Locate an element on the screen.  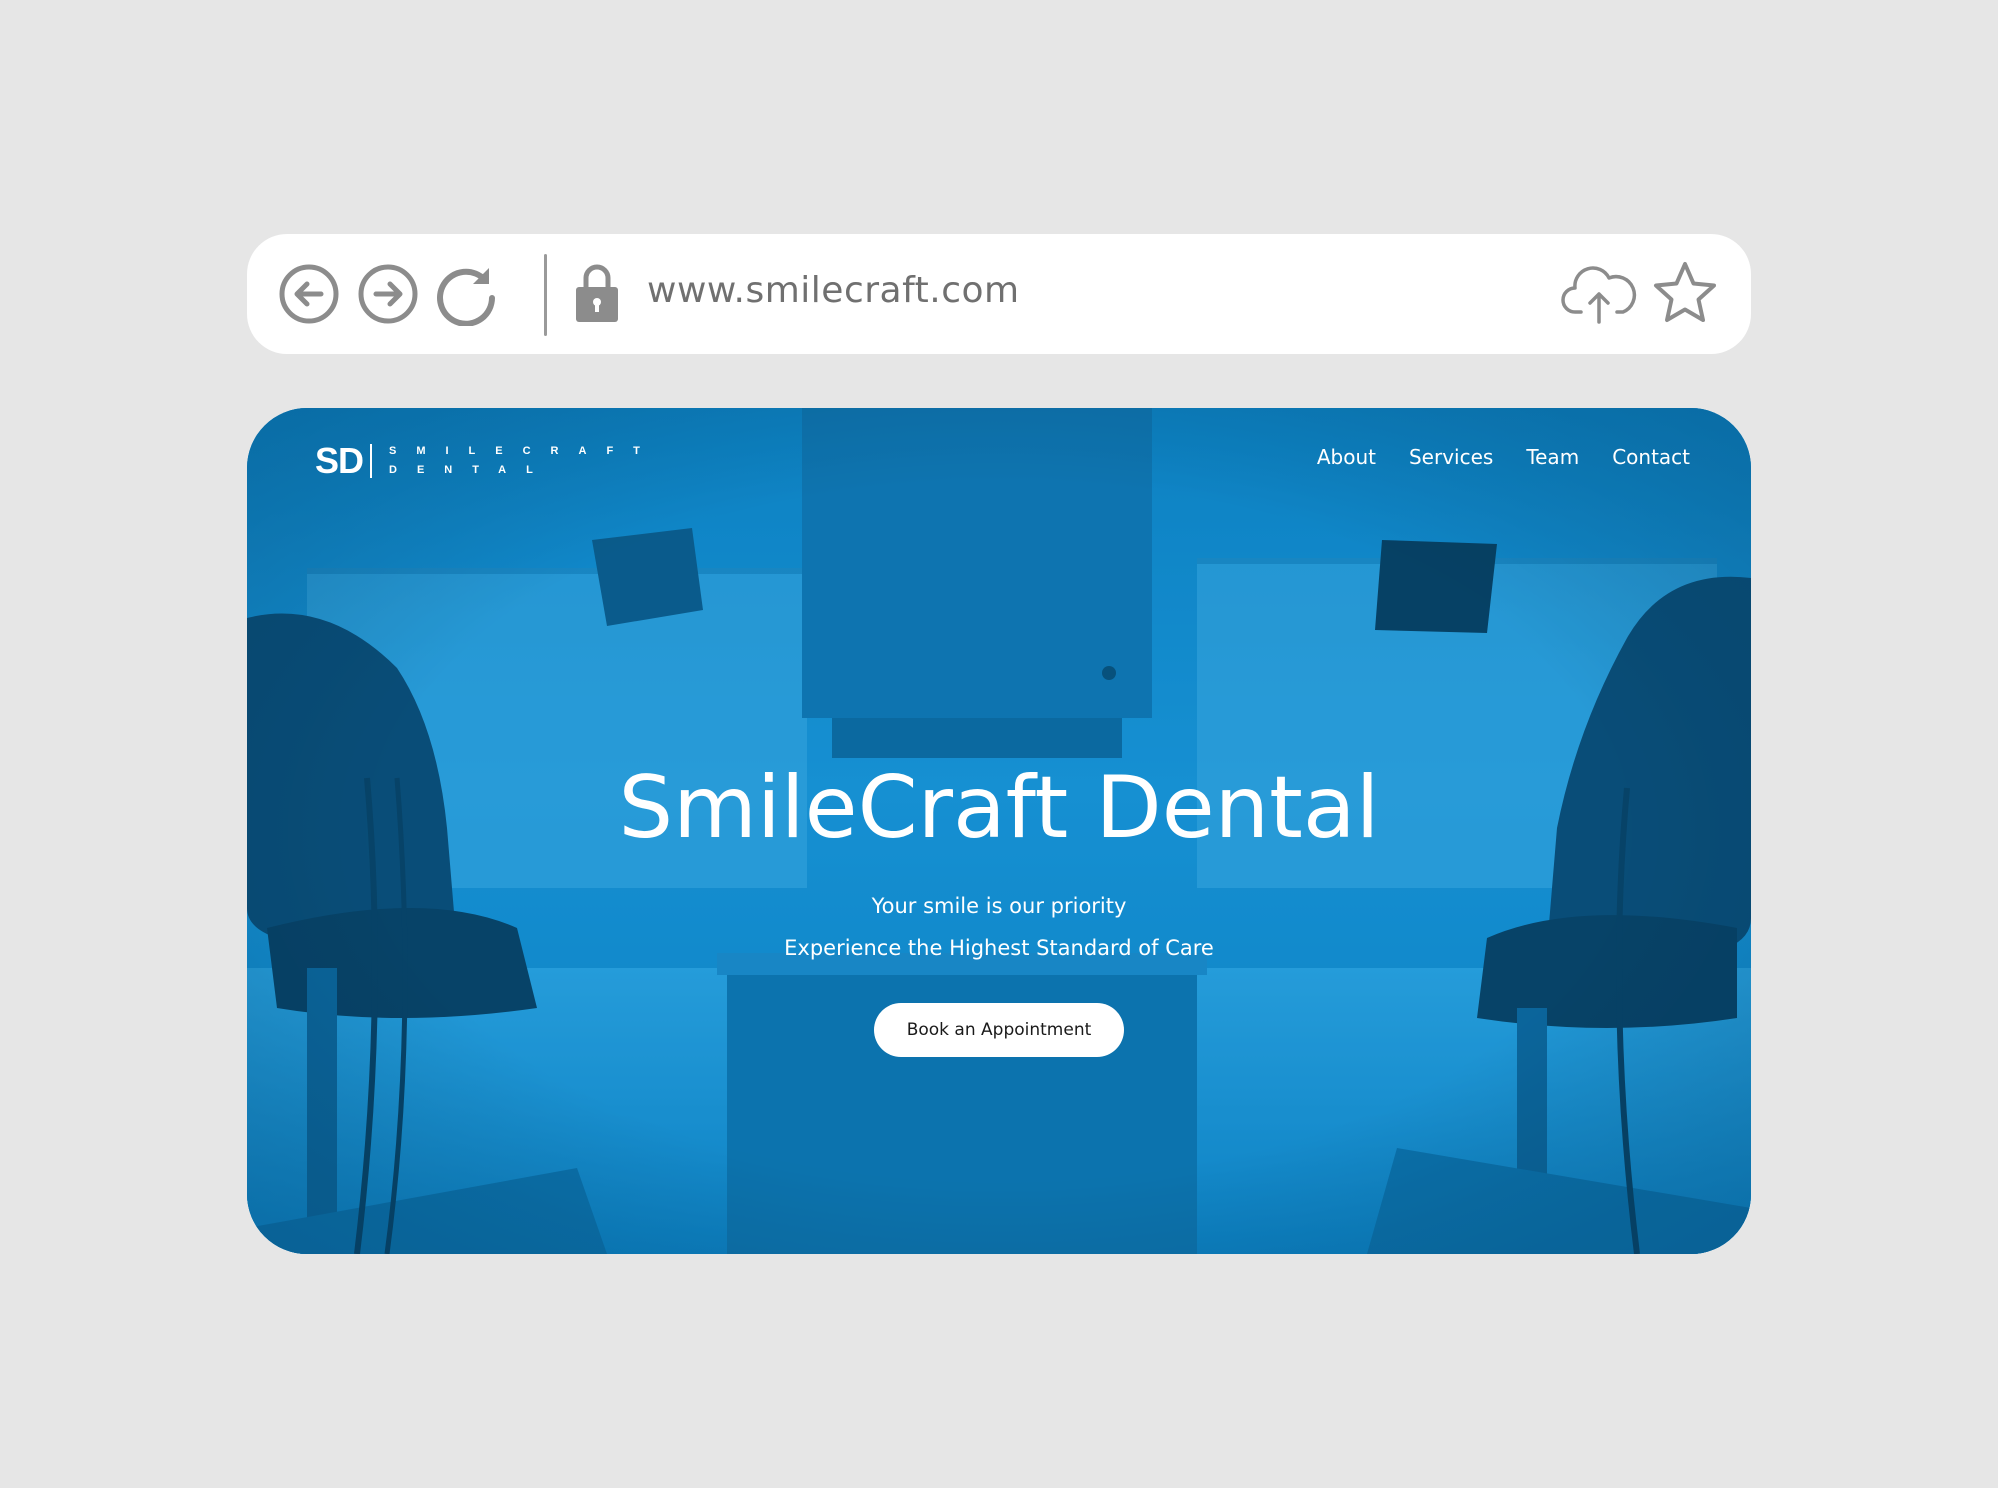
toolbar-divider is located at coordinates (545, 295).